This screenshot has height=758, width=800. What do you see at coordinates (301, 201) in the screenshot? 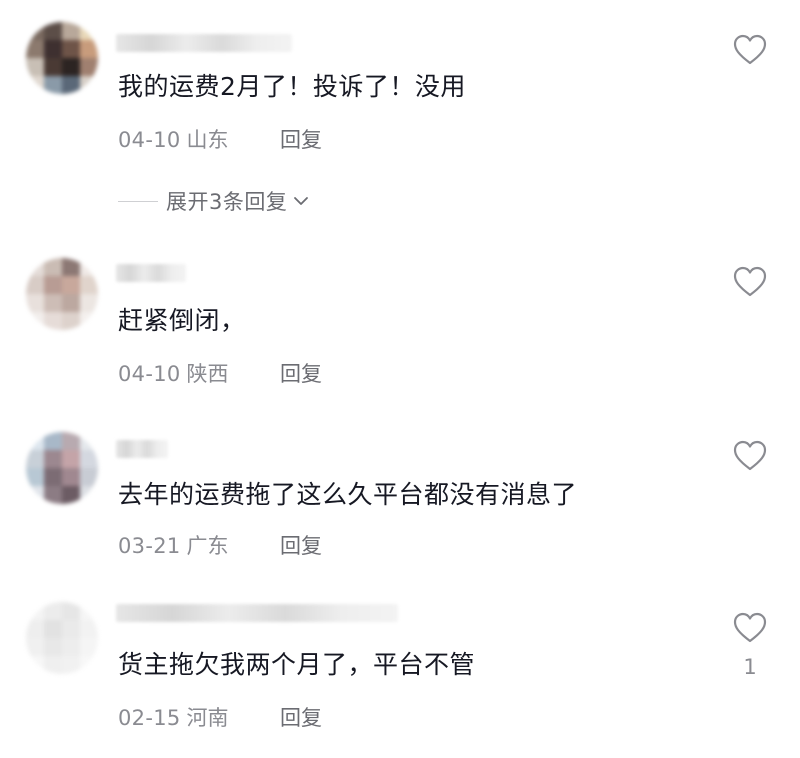
I see `chevron-down-icon` at bounding box center [301, 201].